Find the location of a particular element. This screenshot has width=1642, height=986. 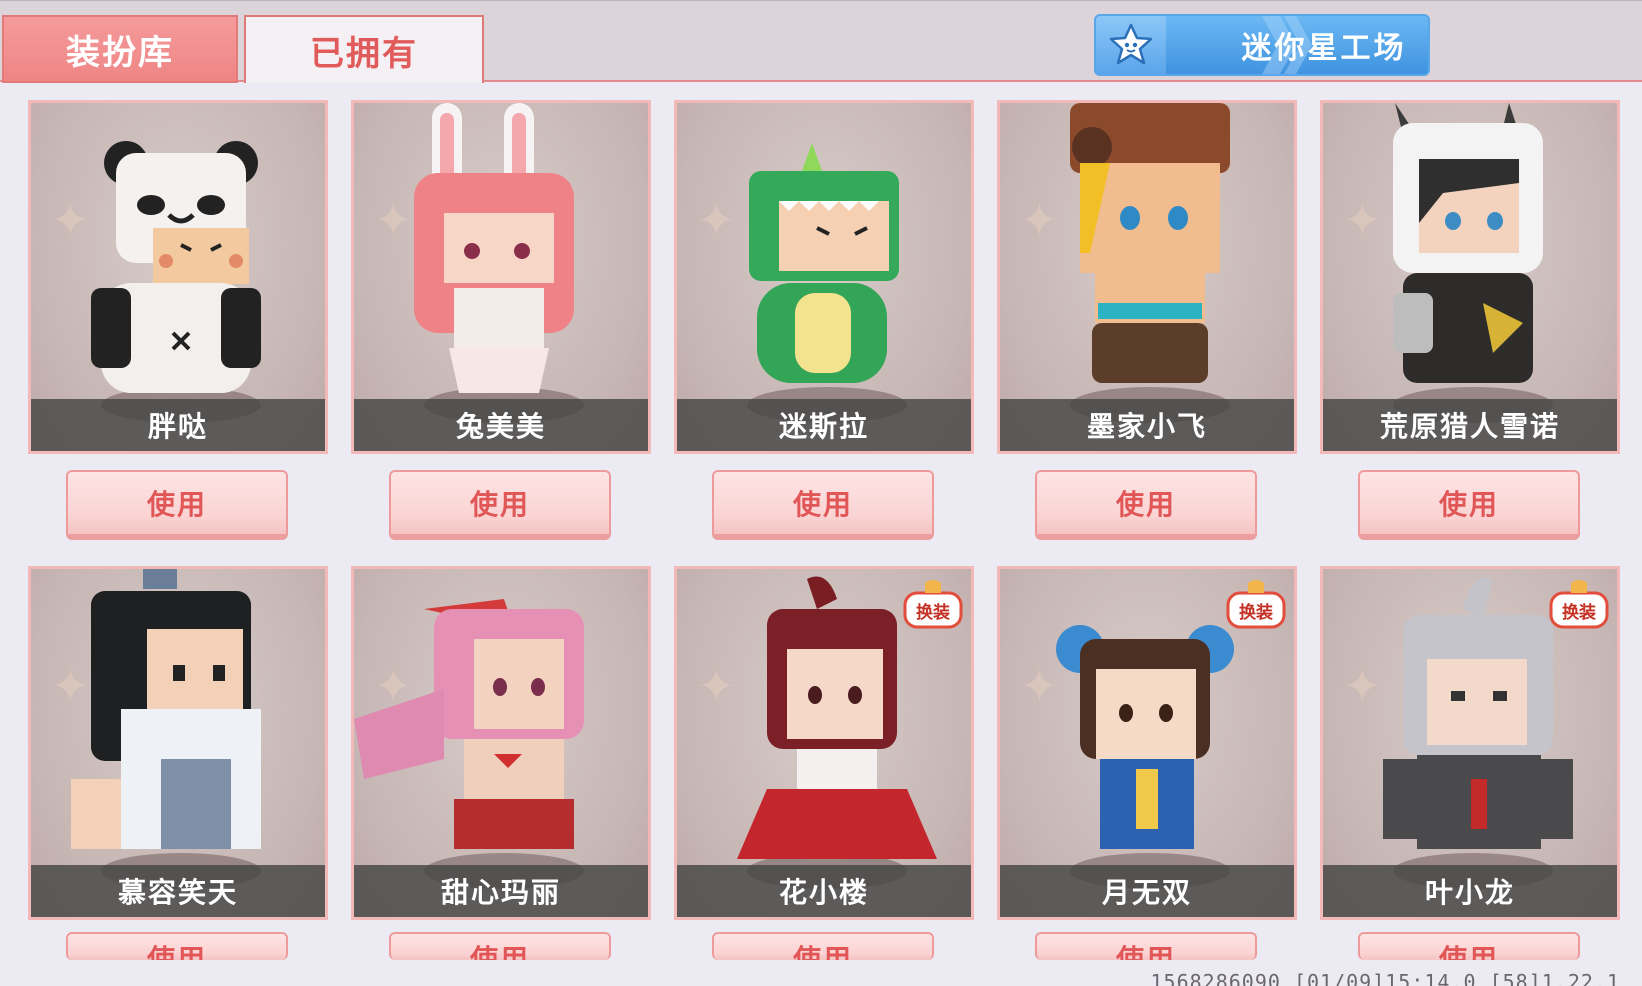

workshop-label: 迷你星工场 is located at coordinates (1324, 48).